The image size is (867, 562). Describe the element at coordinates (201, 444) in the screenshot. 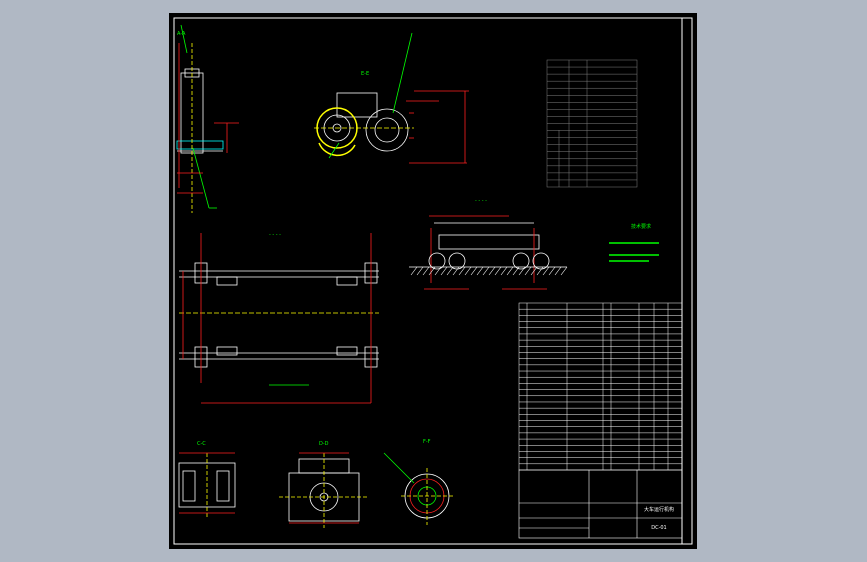

I see `section-label-c: C-C` at that location.